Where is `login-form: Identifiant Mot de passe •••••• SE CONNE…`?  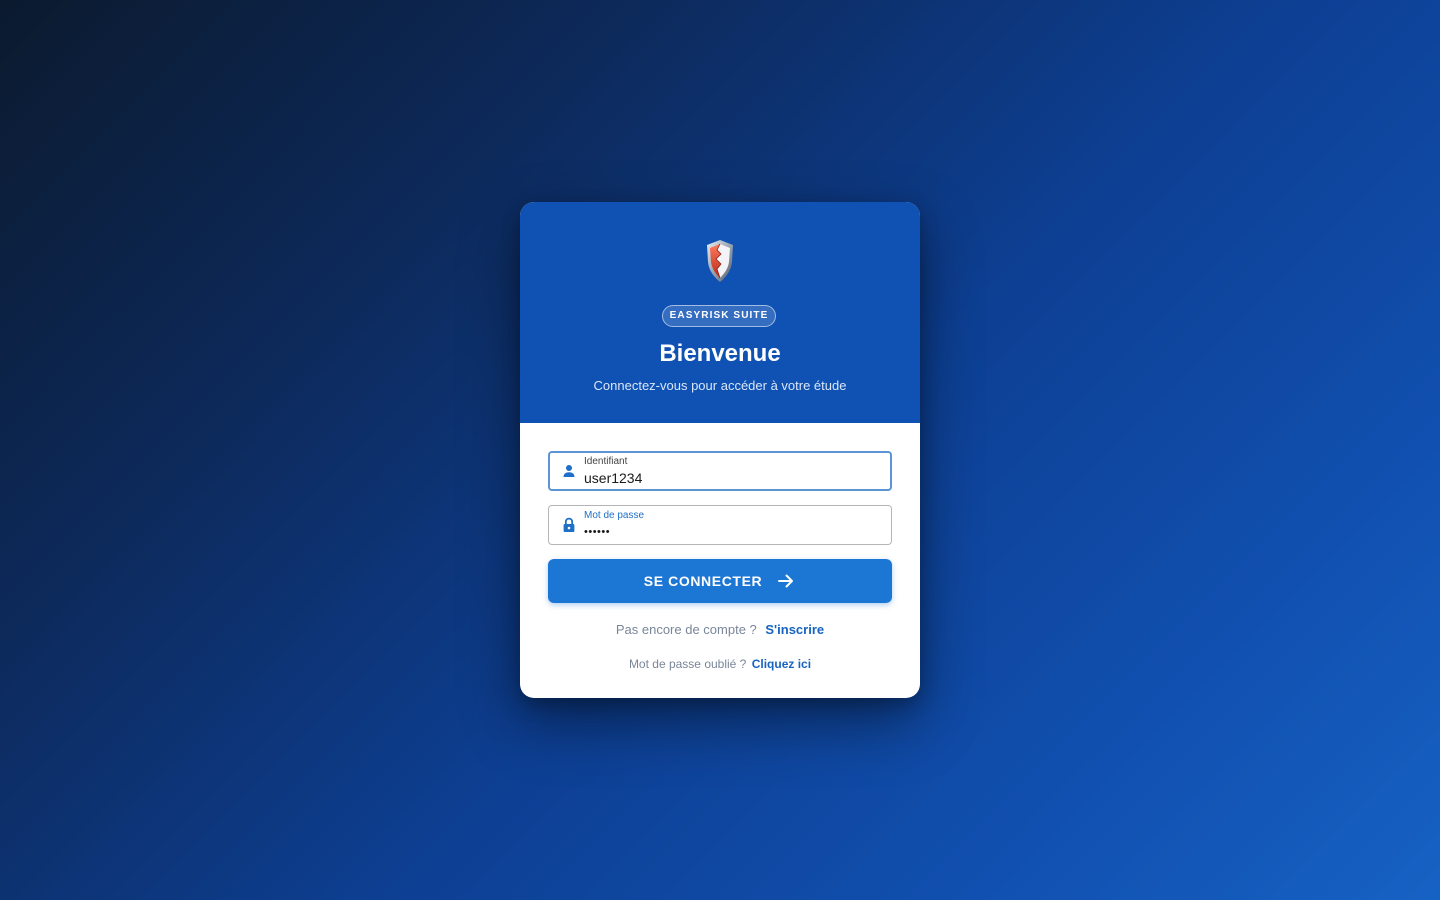
login-form: Identifiant Mot de passe •••••• SE CONNE… is located at coordinates (720, 560).